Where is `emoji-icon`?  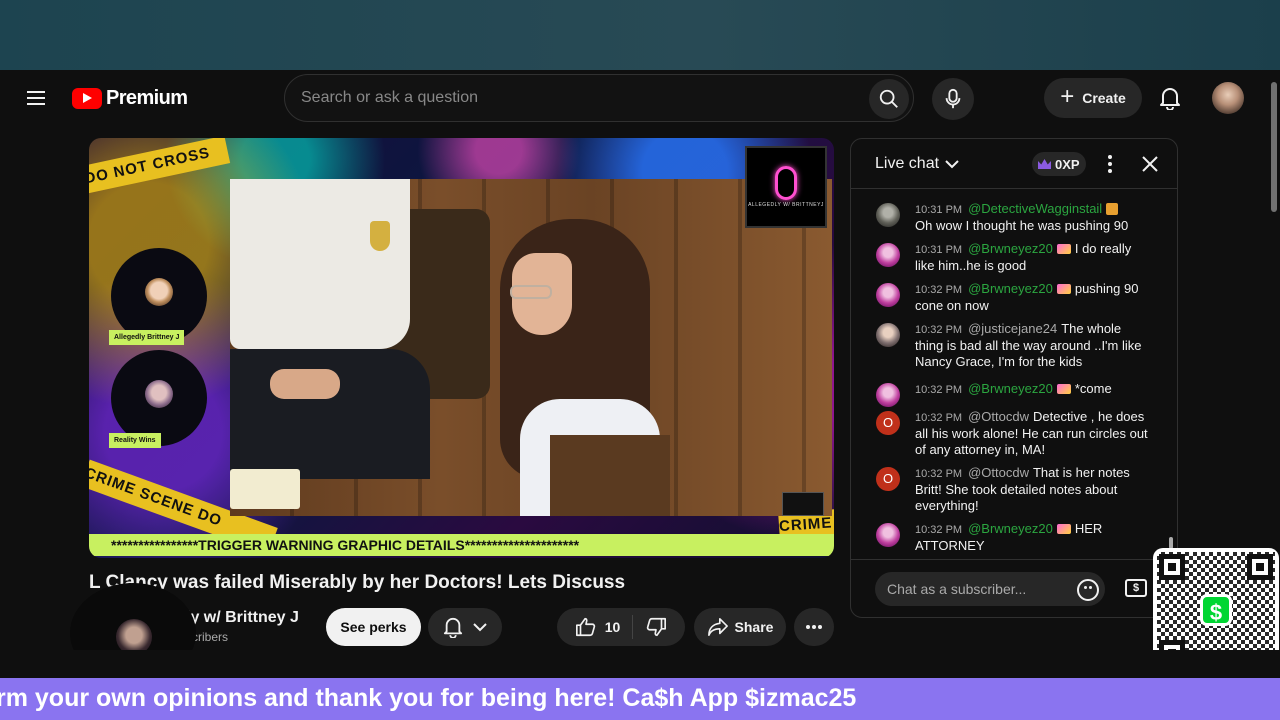 emoji-icon is located at coordinates (1088, 590).